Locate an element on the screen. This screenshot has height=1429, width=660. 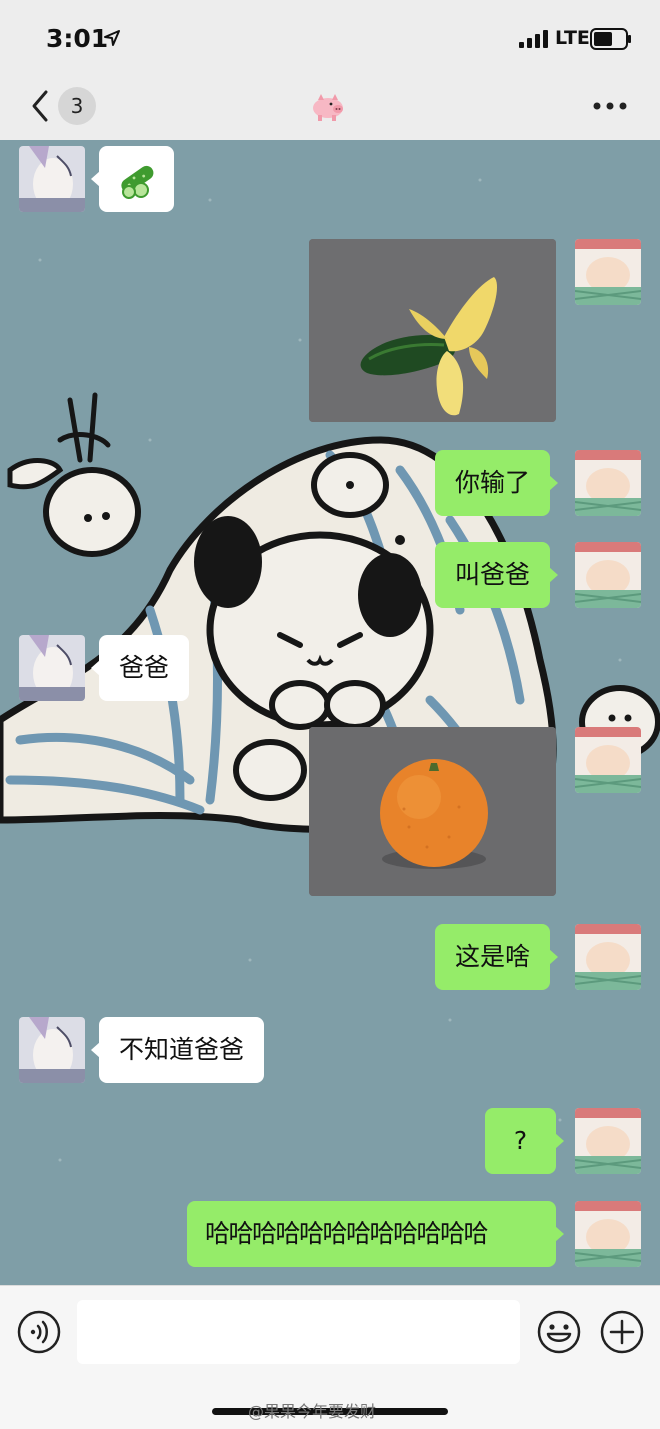
location-arrow-icon is located at coordinates (112, 38).